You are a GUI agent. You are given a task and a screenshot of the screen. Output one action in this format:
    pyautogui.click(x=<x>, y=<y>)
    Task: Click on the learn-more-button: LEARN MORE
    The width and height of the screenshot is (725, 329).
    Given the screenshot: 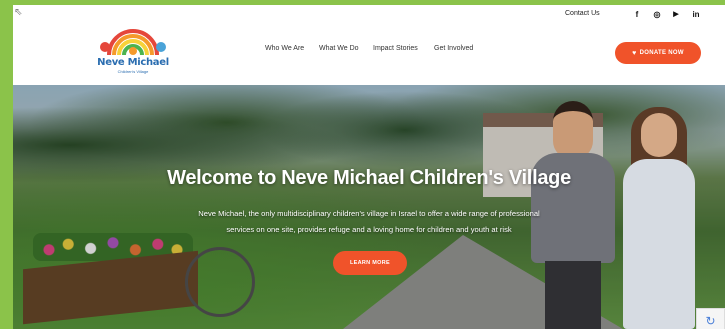 What is the action you would take?
    pyautogui.click(x=370, y=263)
    